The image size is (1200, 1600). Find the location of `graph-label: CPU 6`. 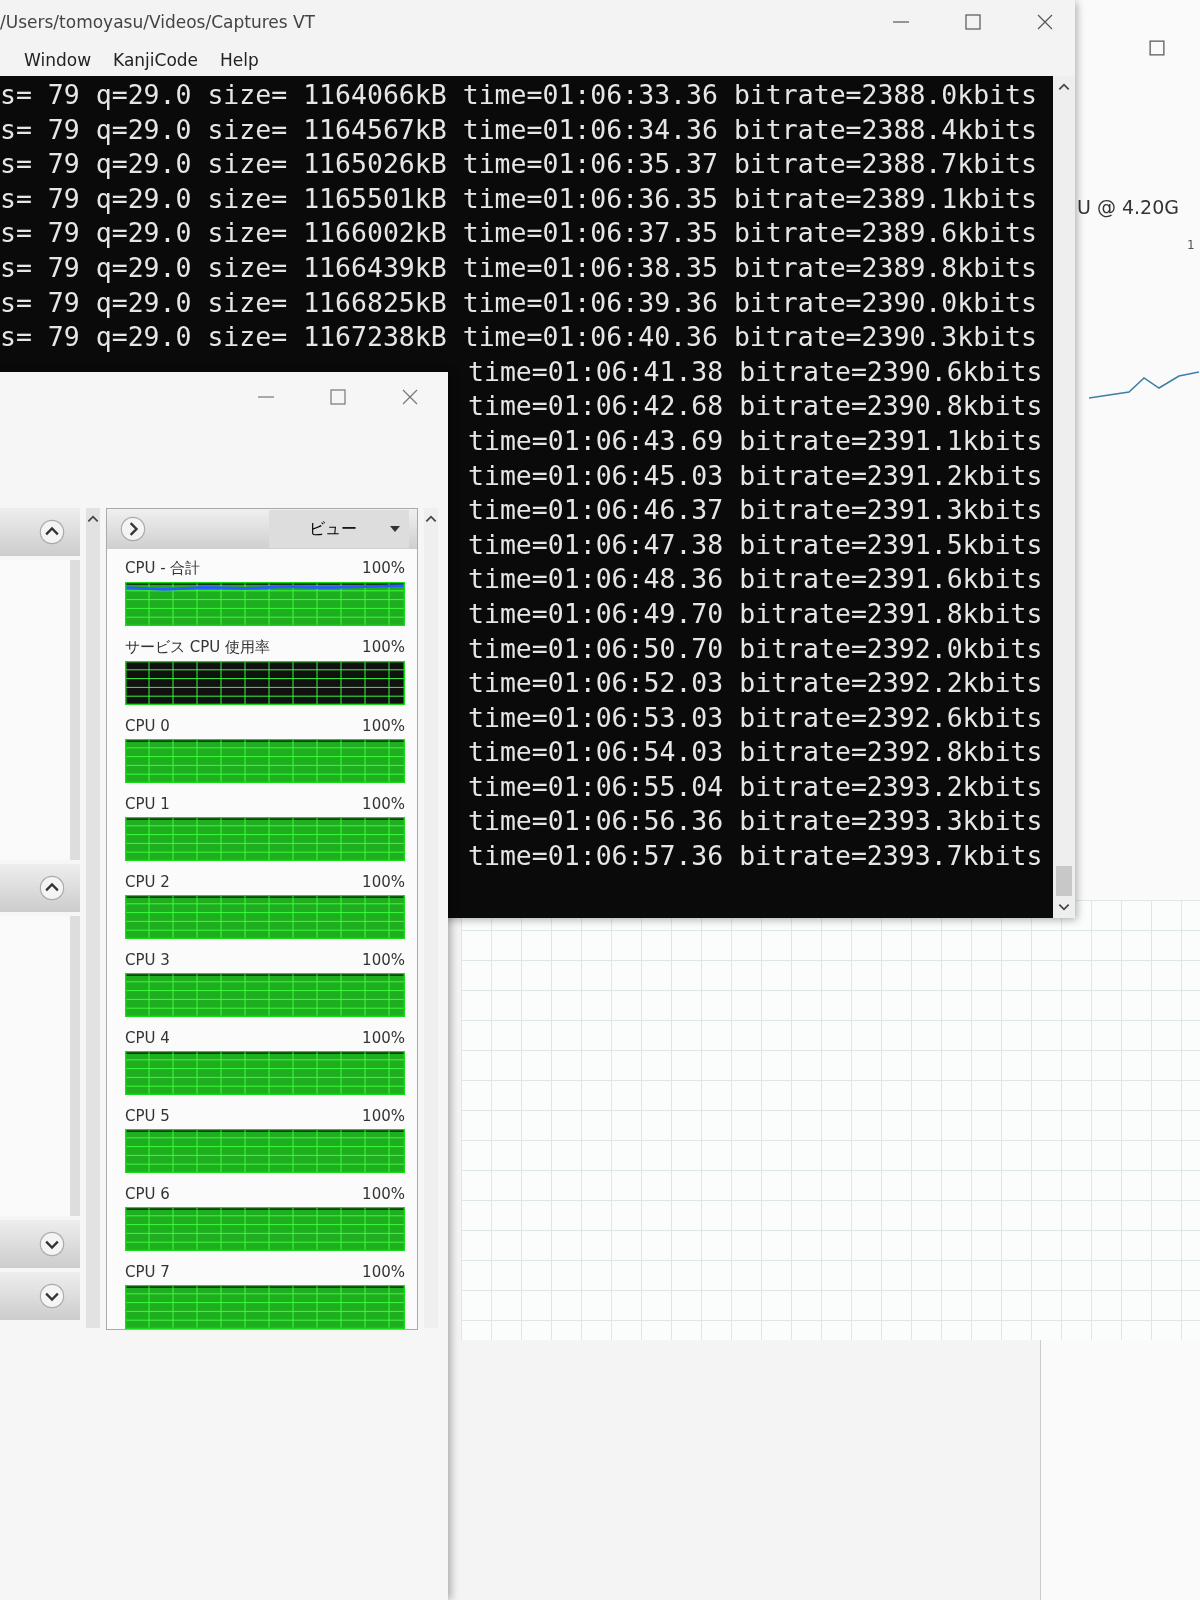

graph-label: CPU 6 is located at coordinates (147, 1194).